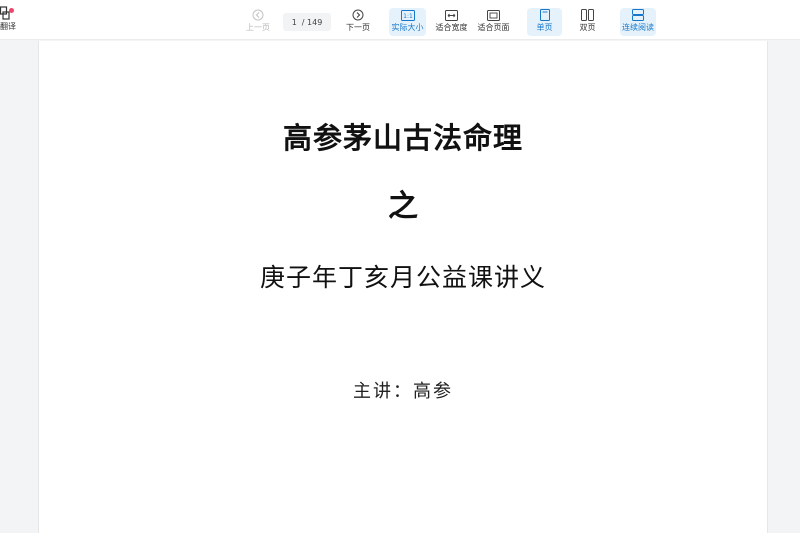 This screenshot has height=533, width=800. What do you see at coordinates (11, 10) in the screenshot?
I see `notification-dot` at bounding box center [11, 10].